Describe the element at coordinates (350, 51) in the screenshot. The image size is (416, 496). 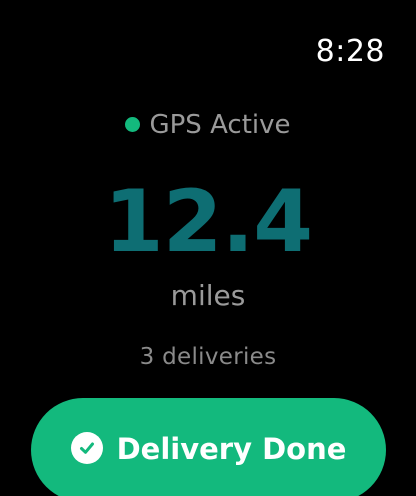
I see `status-time: 8:28` at that location.